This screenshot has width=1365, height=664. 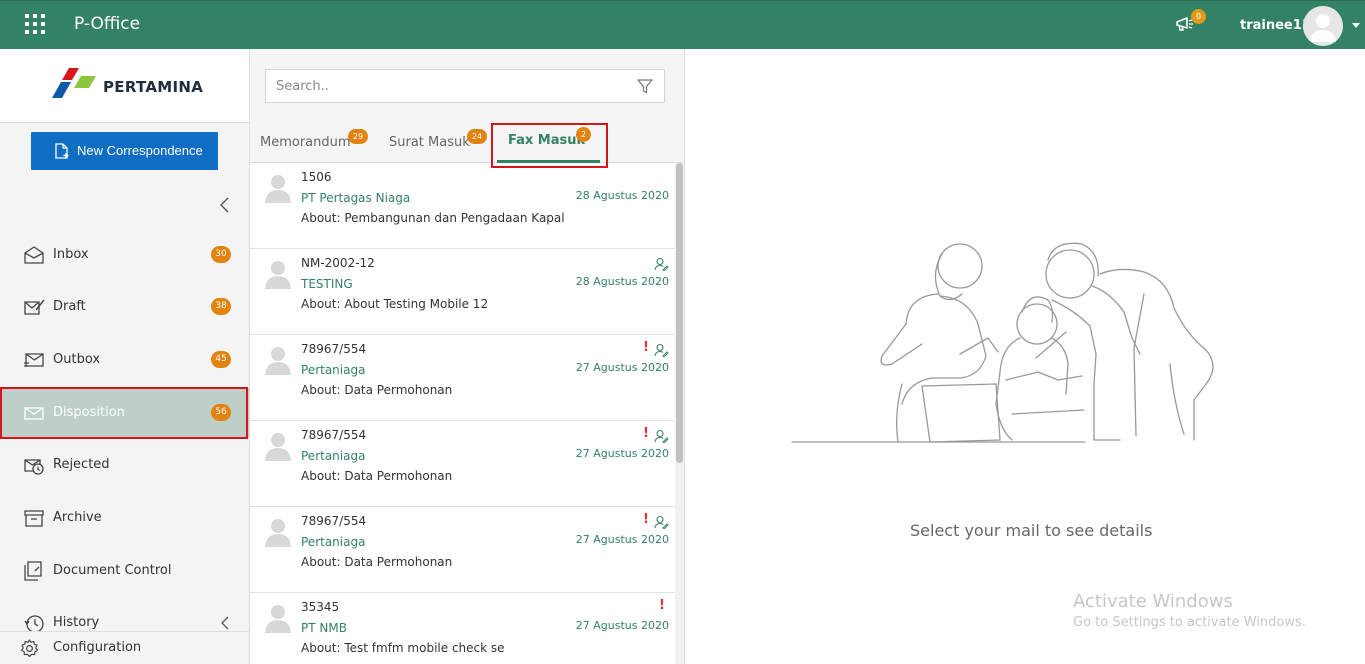 I want to click on scrollbar-thumb, so click(x=679, y=313).